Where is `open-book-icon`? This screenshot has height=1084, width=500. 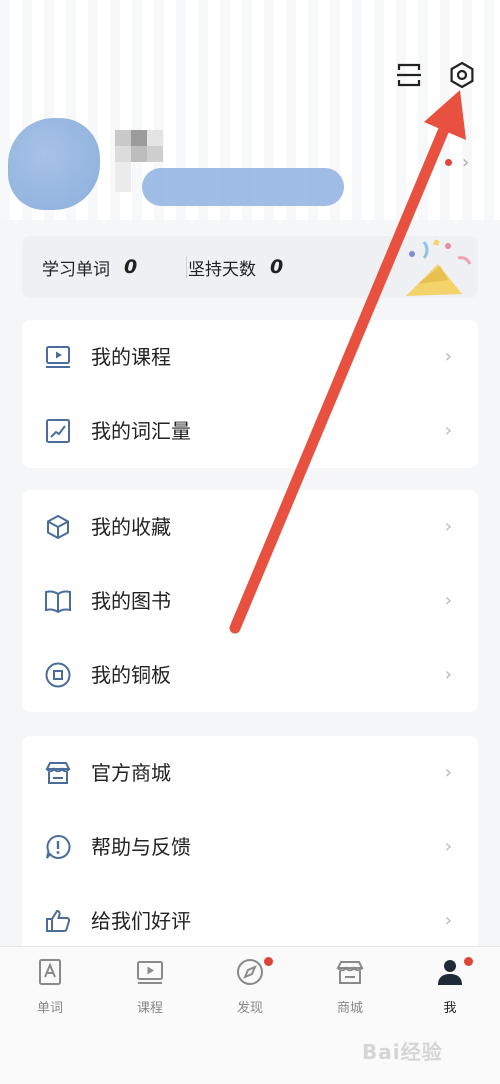
open-book-icon is located at coordinates (58, 602).